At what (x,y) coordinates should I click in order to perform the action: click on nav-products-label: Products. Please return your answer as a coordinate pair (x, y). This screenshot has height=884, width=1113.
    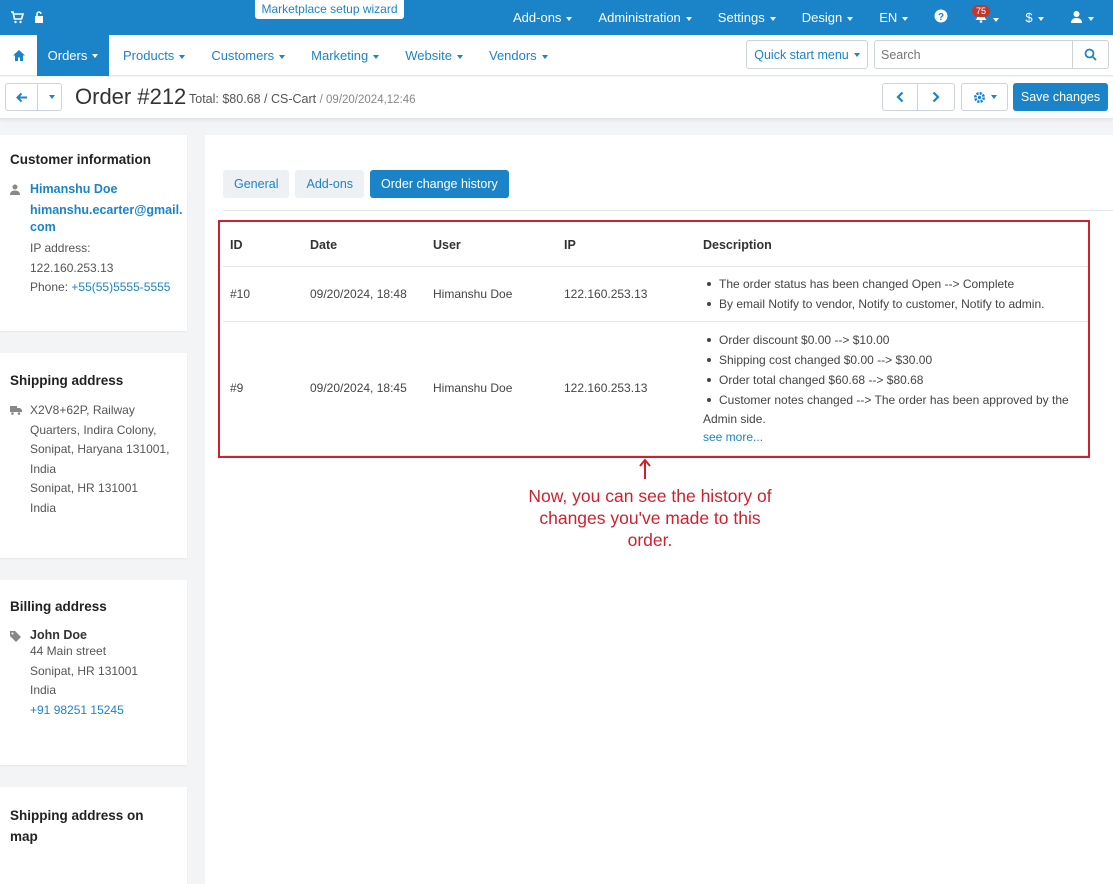
    Looking at the image, I should click on (149, 55).